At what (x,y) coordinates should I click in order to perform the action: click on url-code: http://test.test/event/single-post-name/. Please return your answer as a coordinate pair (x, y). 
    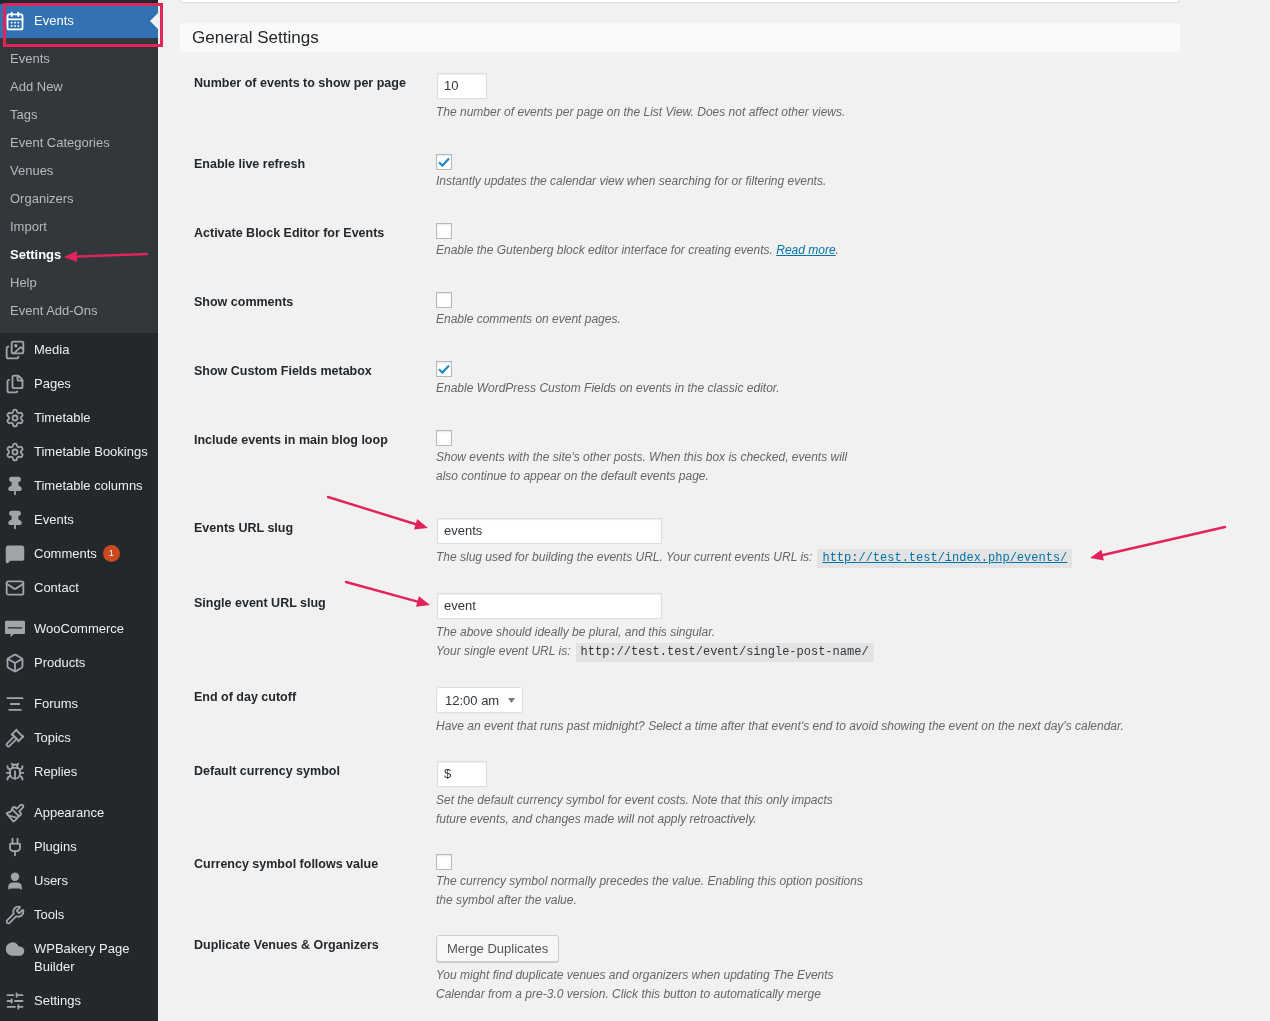
    Looking at the image, I should click on (724, 652).